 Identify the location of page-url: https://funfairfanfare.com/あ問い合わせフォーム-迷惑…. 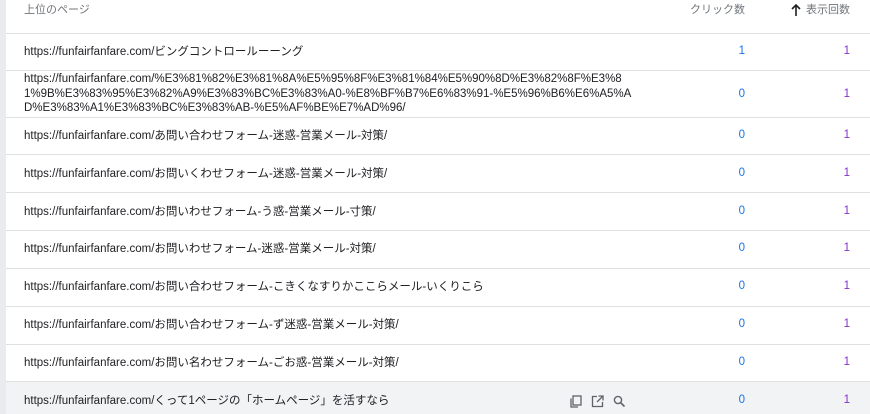
(330, 136).